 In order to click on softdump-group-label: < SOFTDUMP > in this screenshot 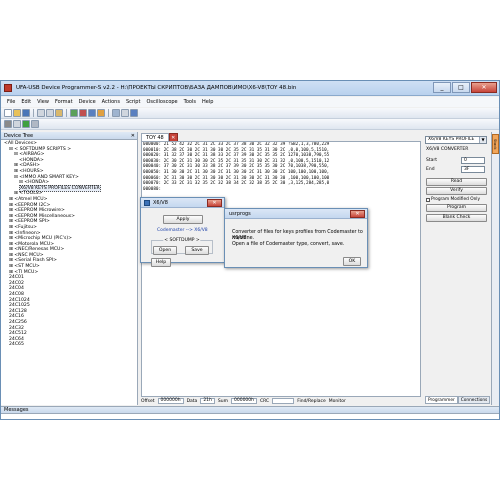, I will do `click(182, 240)`.